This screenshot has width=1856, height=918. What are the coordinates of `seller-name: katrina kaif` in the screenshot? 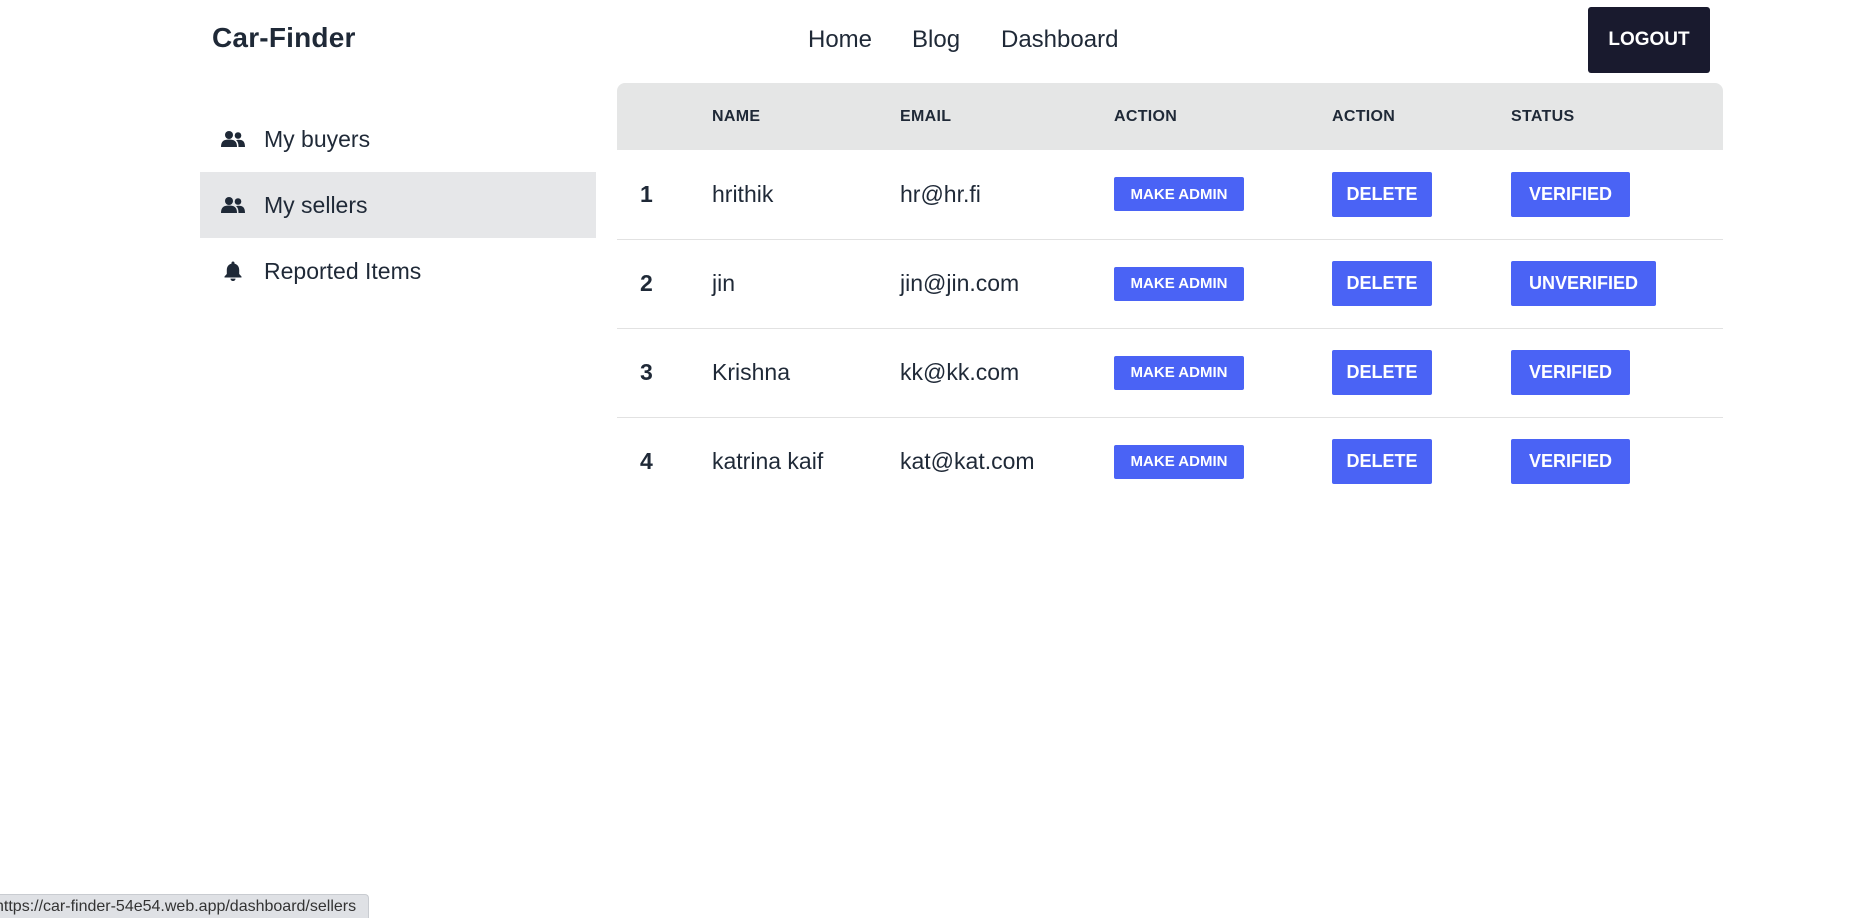 It's located at (768, 461).